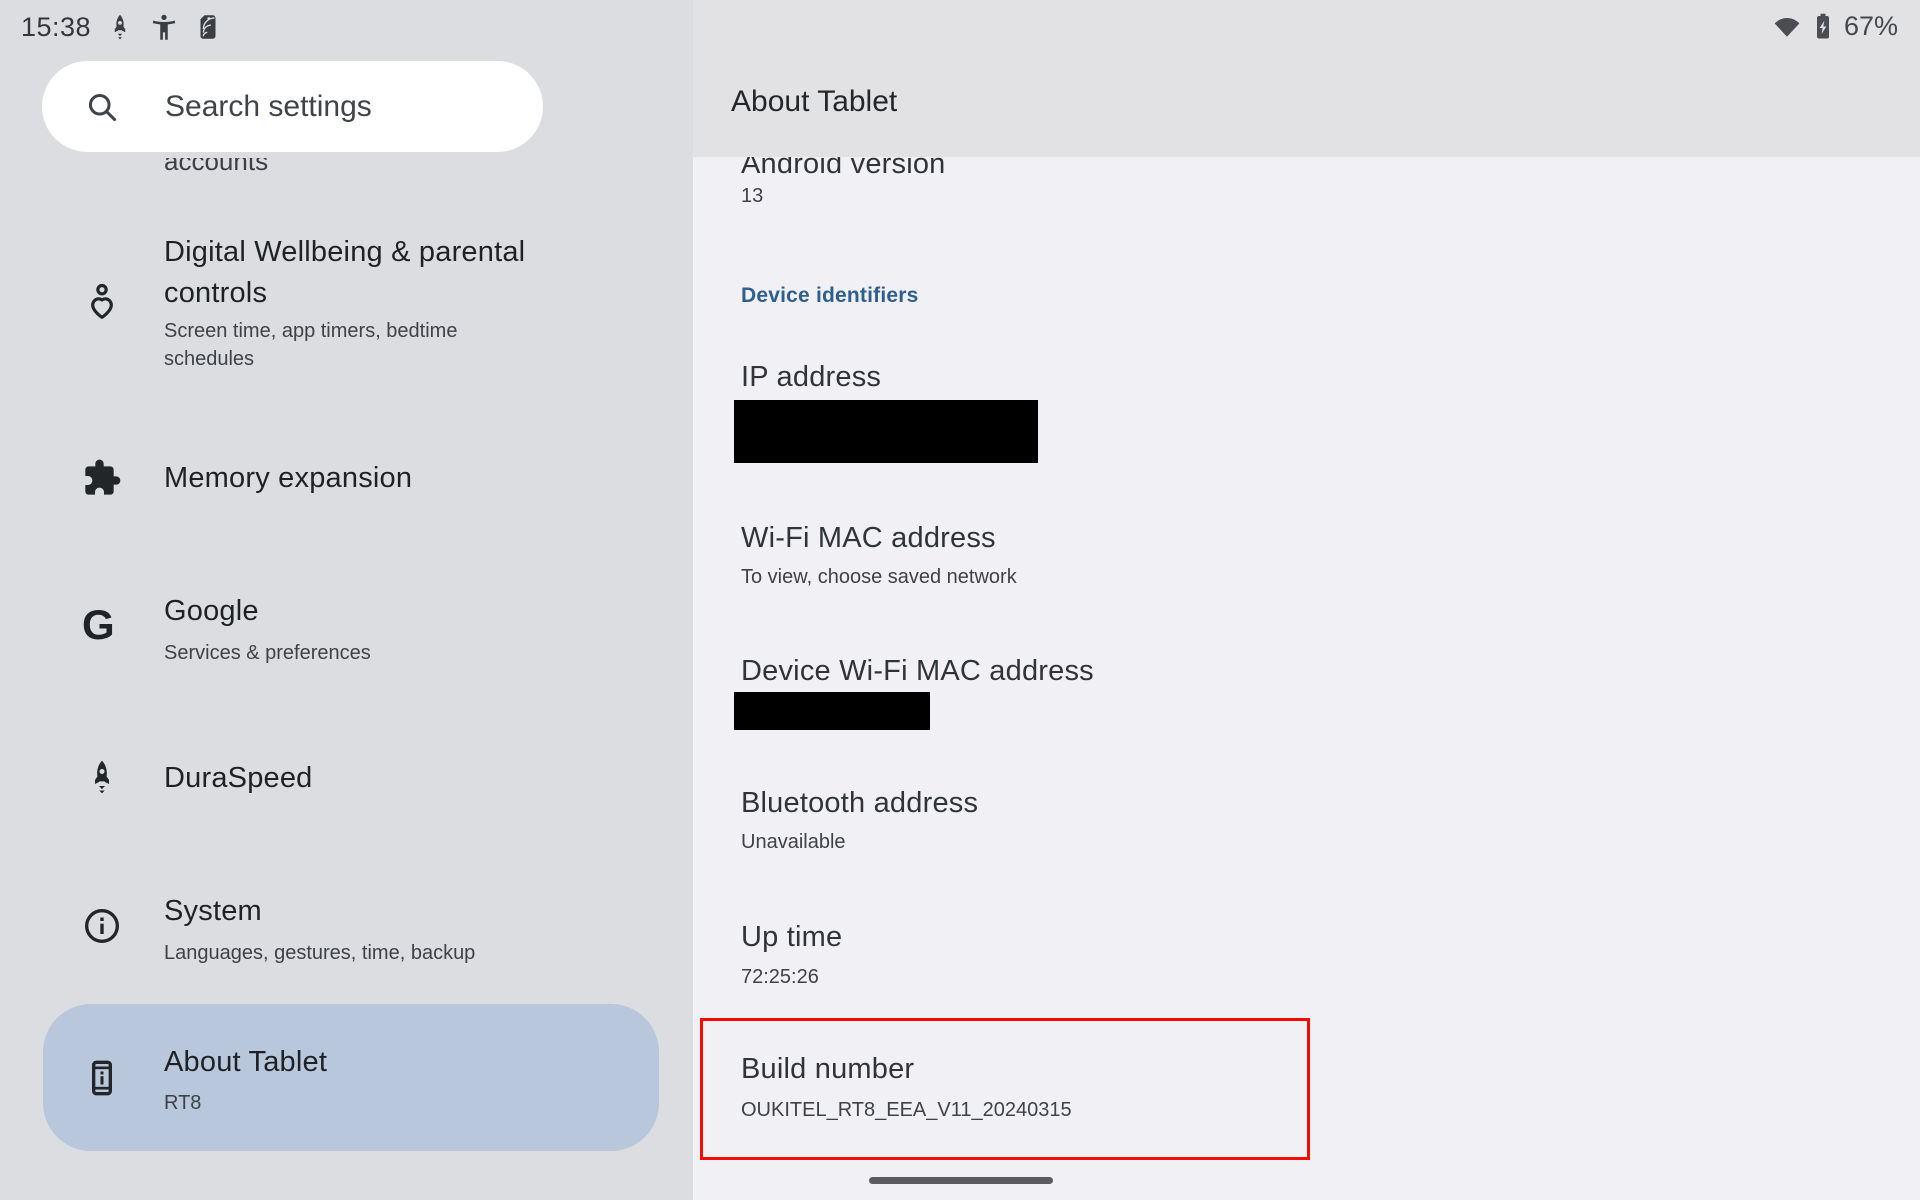 Image resolution: width=1920 pixels, height=1200 pixels. Describe the element at coordinates (346, 778) in the screenshot. I see `sidebar-item-duraspeed: DuraSpeed` at that location.